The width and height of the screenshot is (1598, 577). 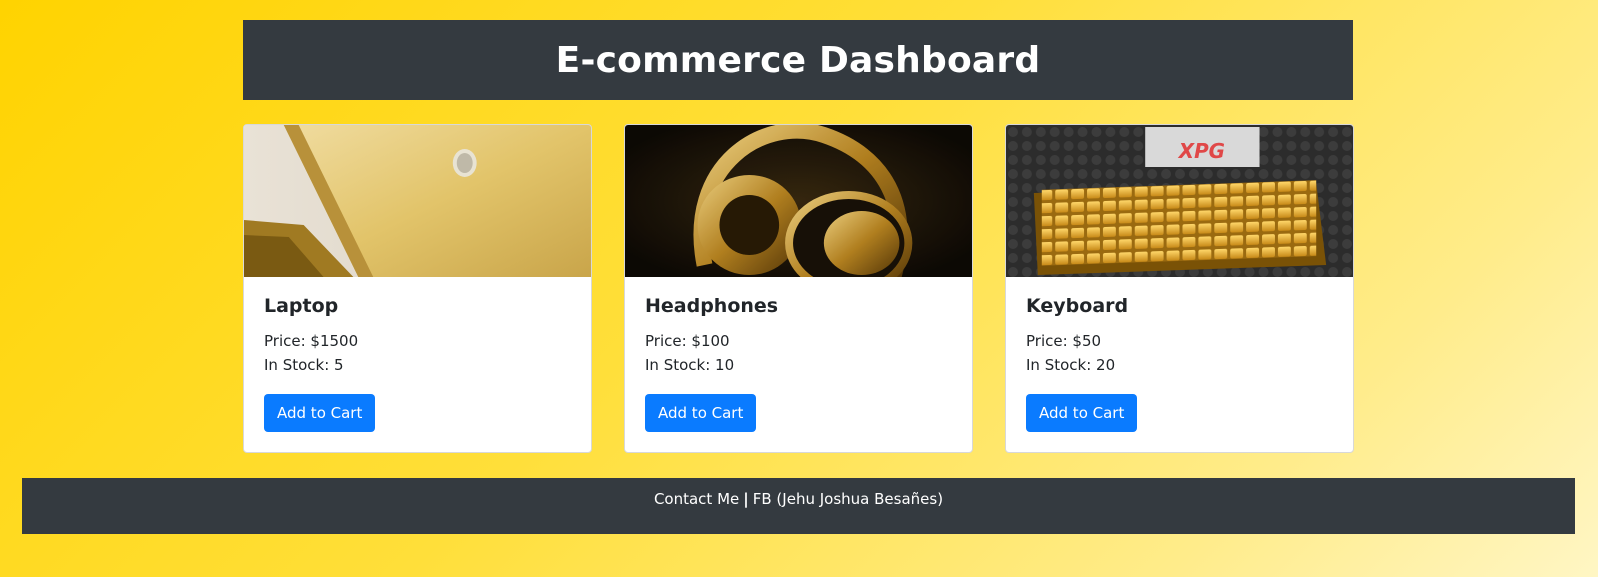 I want to click on keyboard-image: XPG, so click(x=1179, y=201).